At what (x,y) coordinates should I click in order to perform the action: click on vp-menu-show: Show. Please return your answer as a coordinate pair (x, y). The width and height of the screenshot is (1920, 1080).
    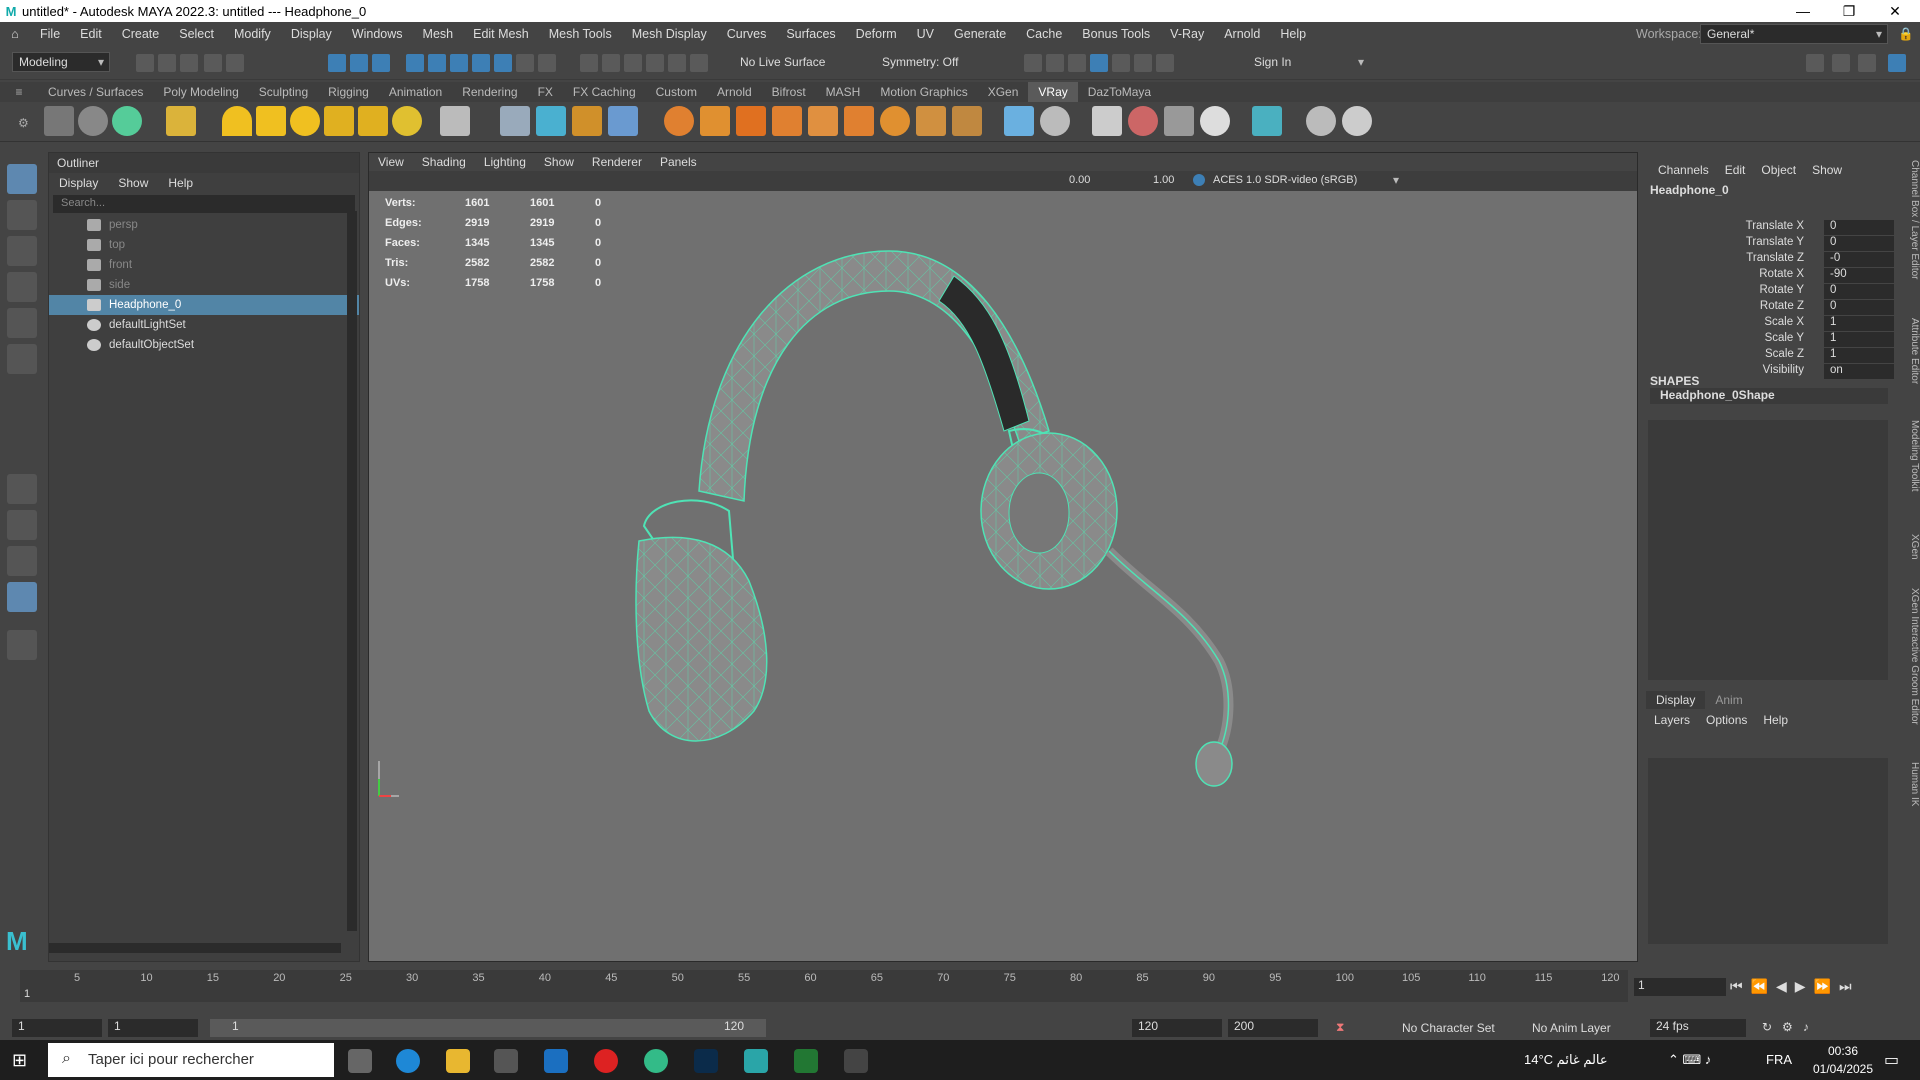
    Looking at the image, I should click on (559, 162).